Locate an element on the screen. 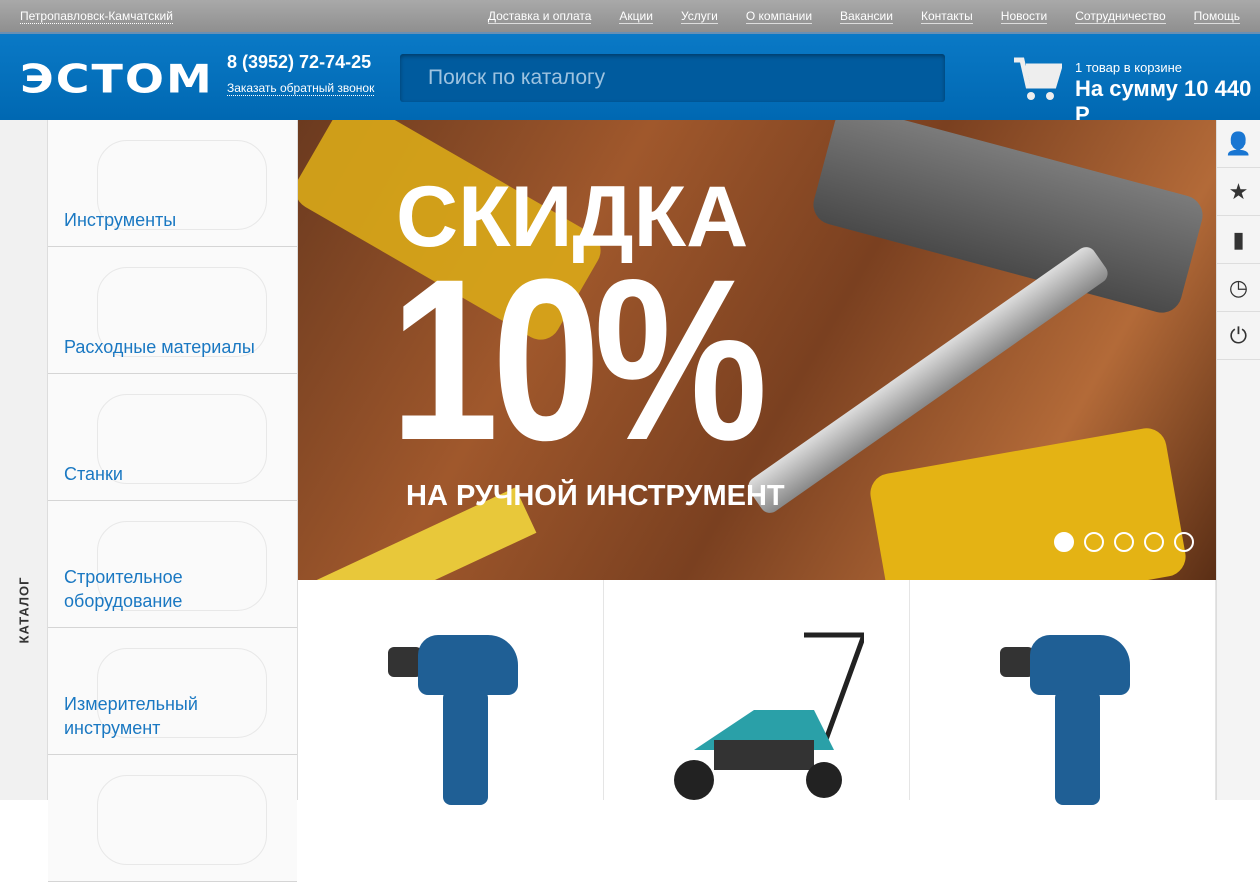 This screenshot has width=1260, height=882. slider-dots is located at coordinates (1124, 542).